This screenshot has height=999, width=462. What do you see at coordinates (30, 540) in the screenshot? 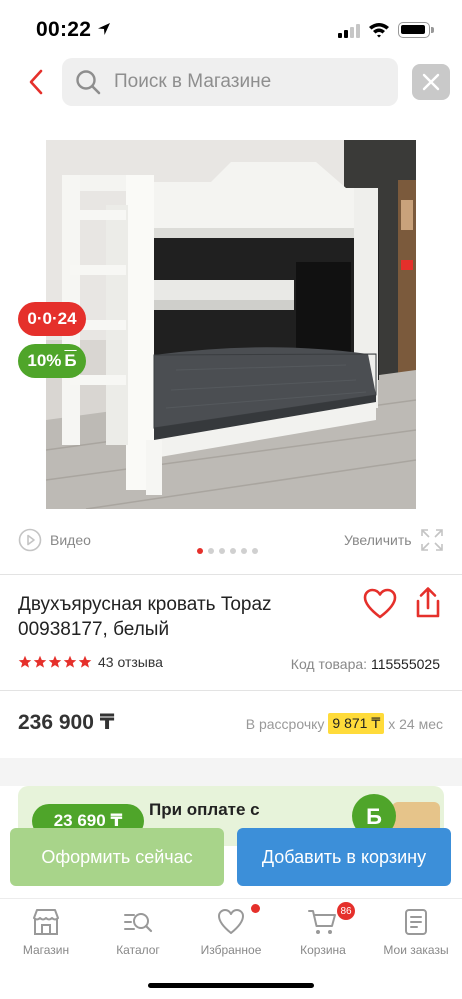
I see `play-circle-icon` at bounding box center [30, 540].